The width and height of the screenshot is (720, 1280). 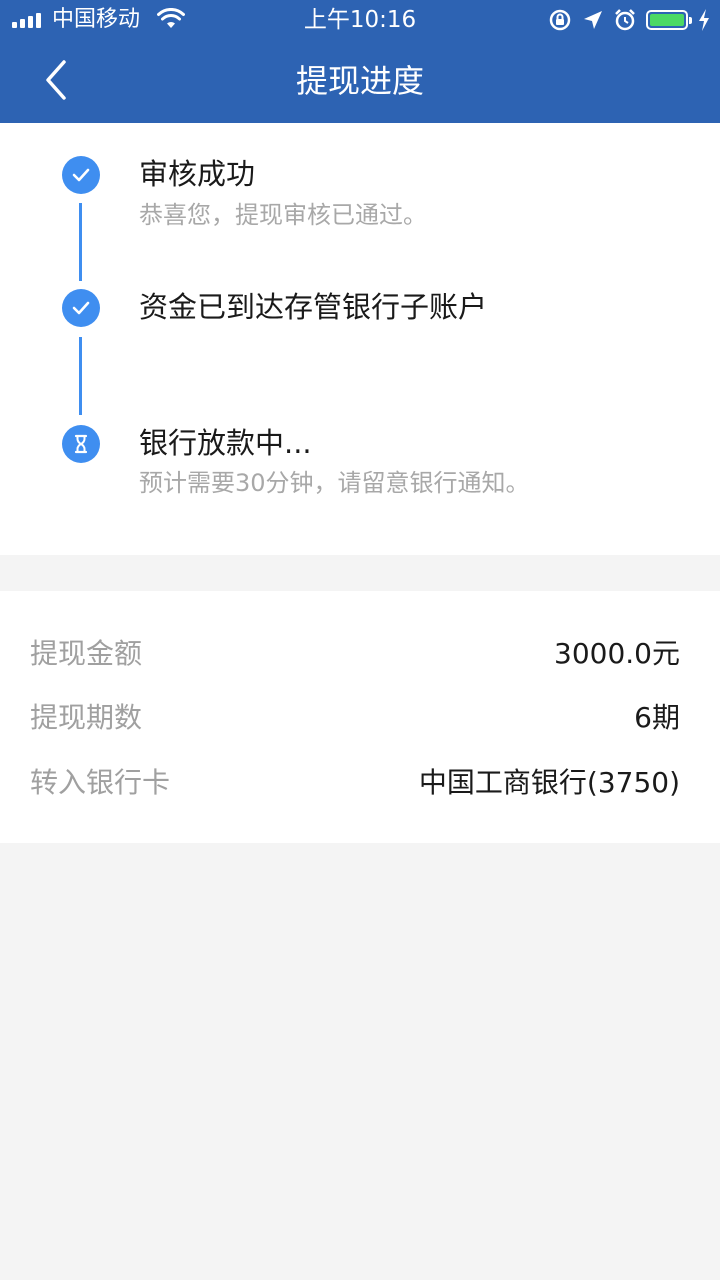 I want to click on app-header: 中国移动 上午10:16 提现进度, so click(x=360, y=61).